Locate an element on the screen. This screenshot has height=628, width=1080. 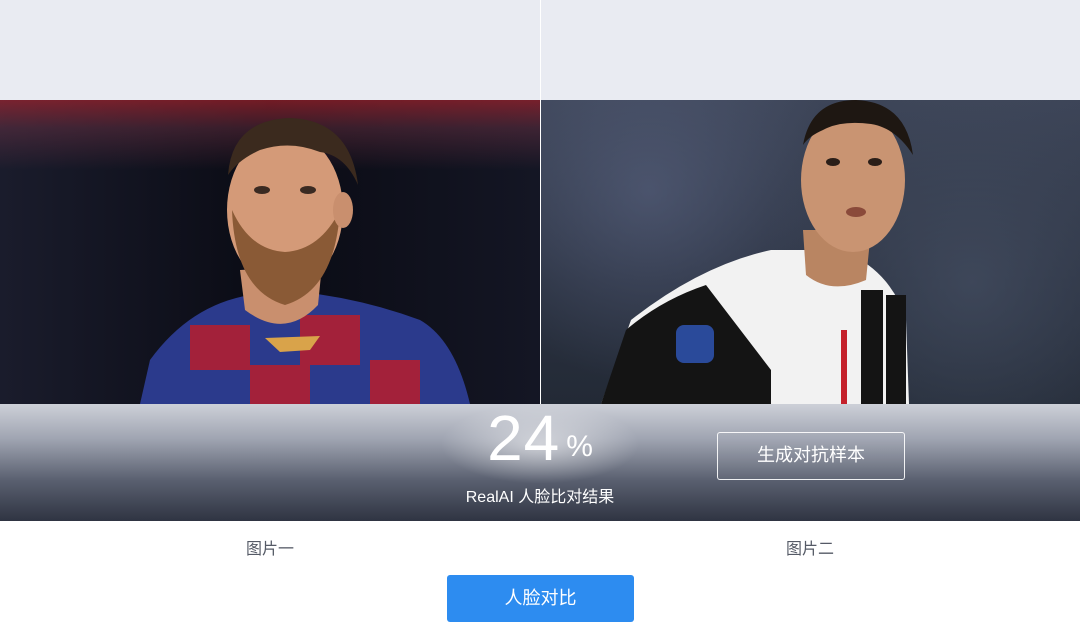
top-divider is located at coordinates (540, 50).